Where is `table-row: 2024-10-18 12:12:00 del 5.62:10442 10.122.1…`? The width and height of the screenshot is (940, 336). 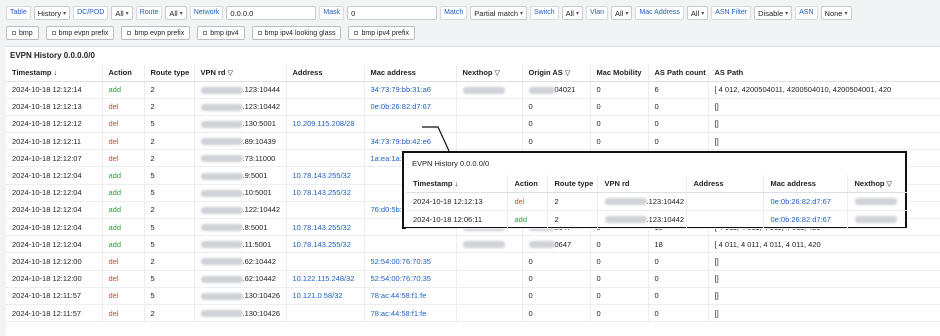 table-row: 2024-10-18 12:12:00 del 5.62:10442 10.122.1… is located at coordinates (473, 279).